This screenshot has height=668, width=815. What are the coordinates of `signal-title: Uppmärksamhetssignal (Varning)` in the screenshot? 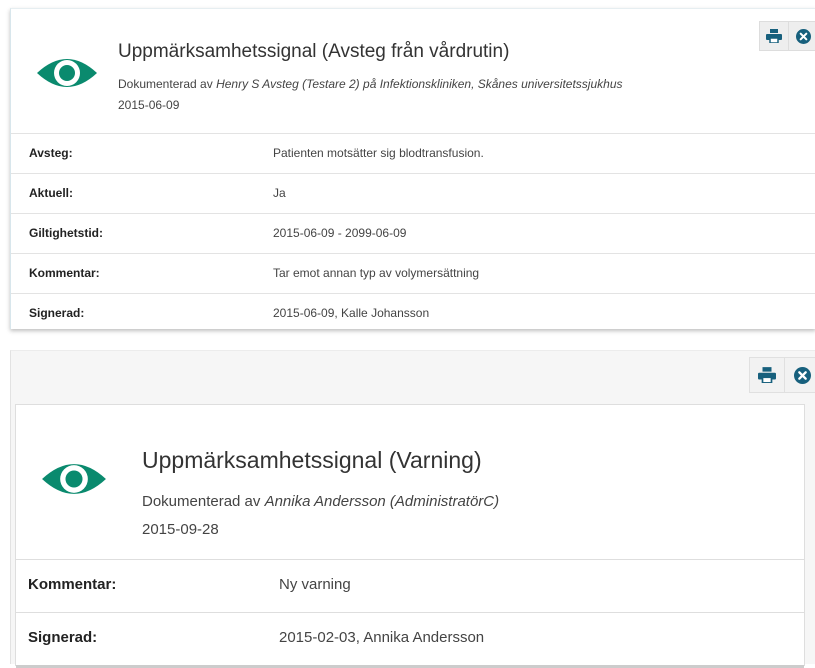 It's located at (312, 460).